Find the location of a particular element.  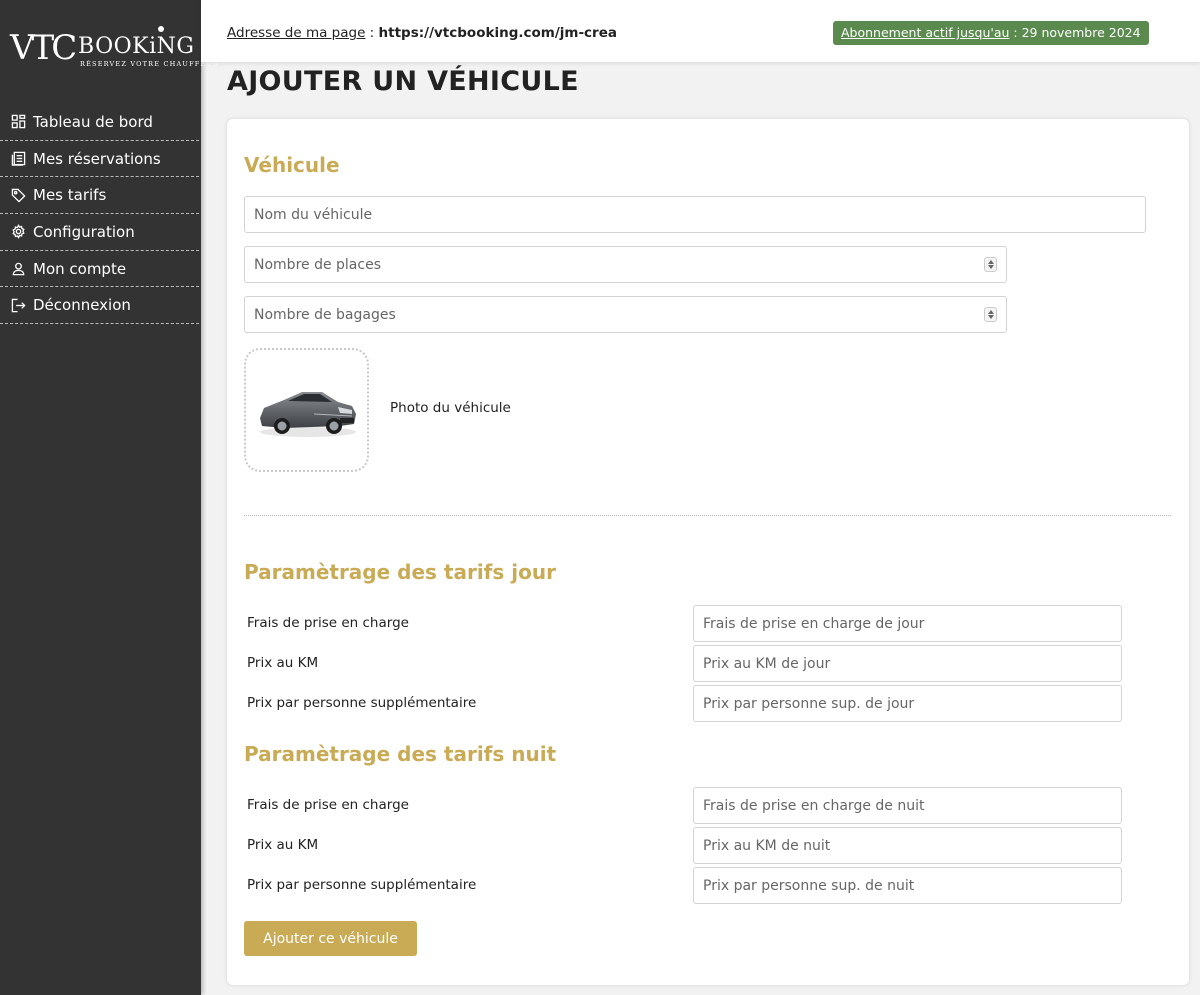

day-price-per-km-input is located at coordinates (907, 663).